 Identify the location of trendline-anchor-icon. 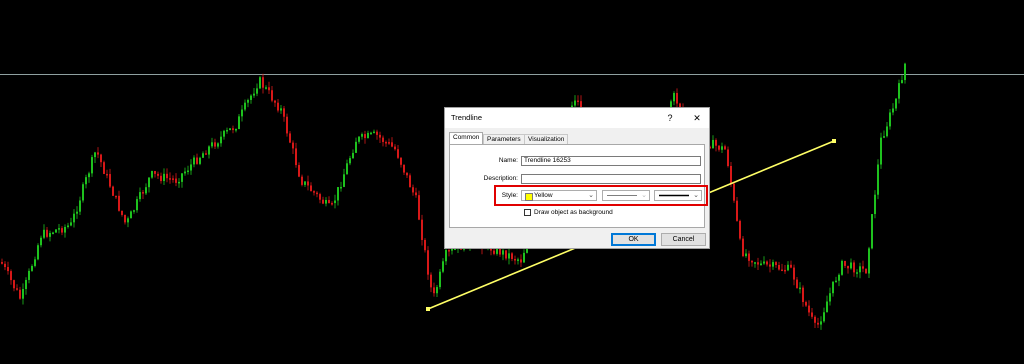
(428, 309).